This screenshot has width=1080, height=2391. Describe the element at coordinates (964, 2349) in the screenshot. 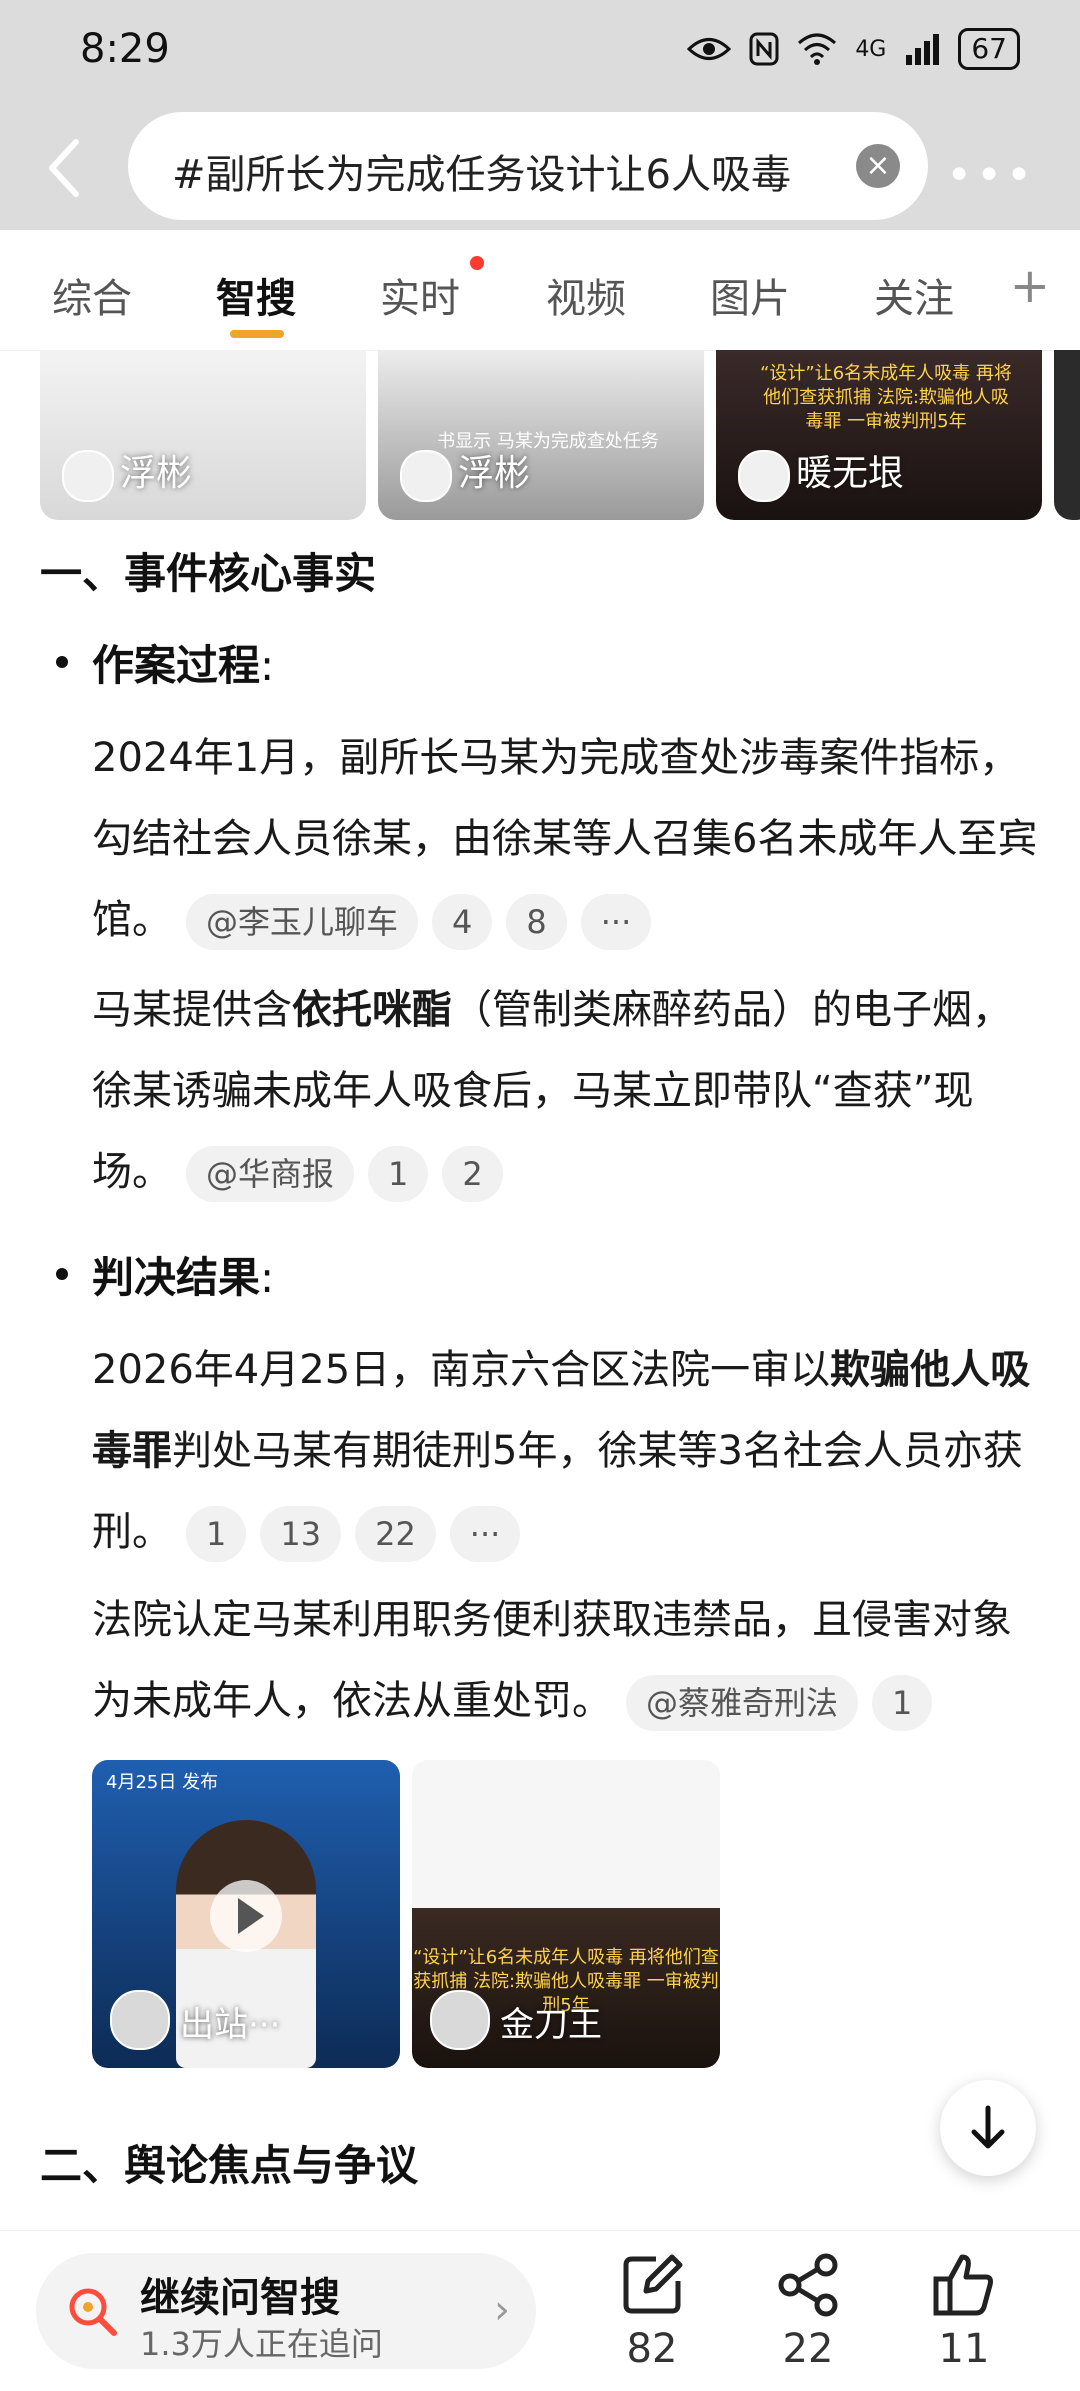

I see `like-count: 11` at that location.